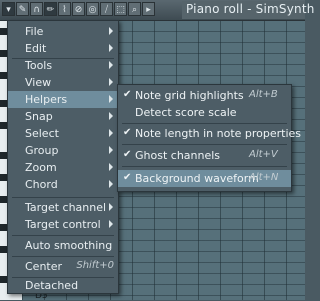 The height and width of the screenshot is (301, 320). Describe the element at coordinates (63, 65) in the screenshot. I see `menu-item-tools: Tools` at that location.